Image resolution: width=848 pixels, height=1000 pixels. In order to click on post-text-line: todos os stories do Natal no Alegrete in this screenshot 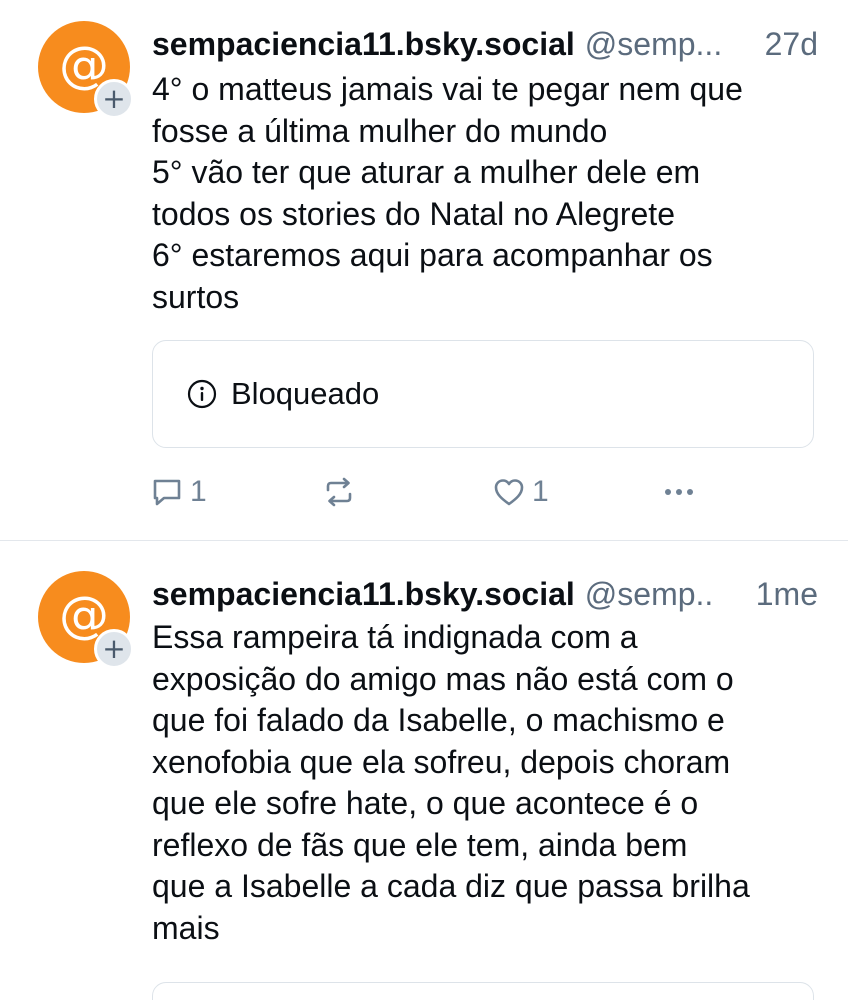, I will do `click(413, 213)`.